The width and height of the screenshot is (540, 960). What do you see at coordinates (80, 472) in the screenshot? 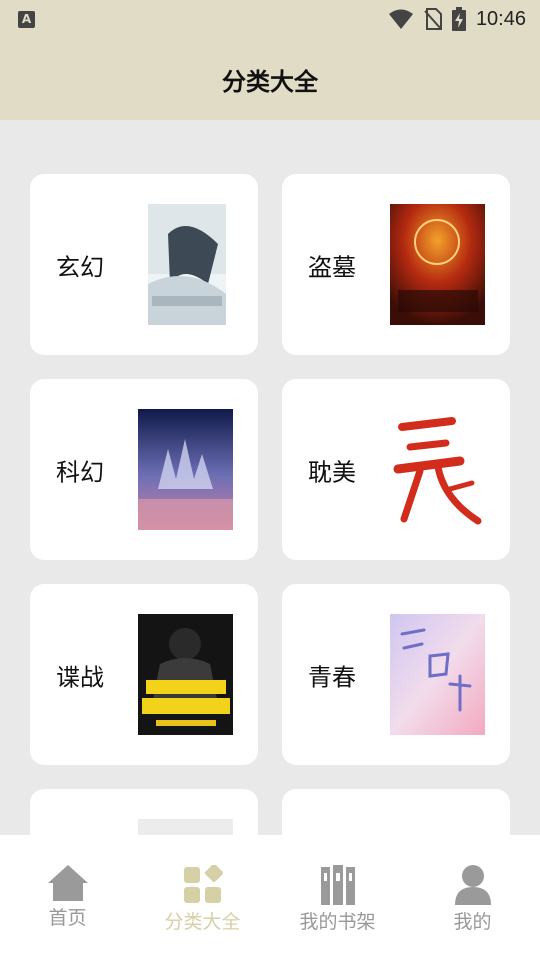
I see `category-label: 科幻` at bounding box center [80, 472].